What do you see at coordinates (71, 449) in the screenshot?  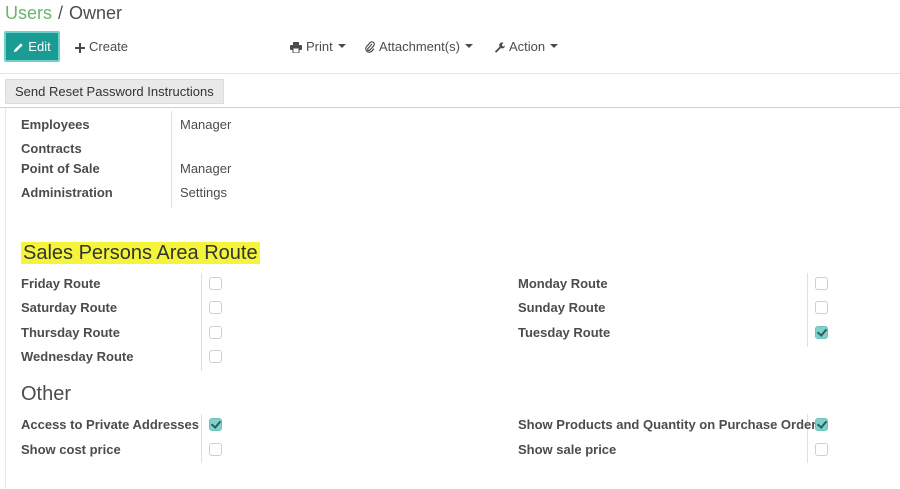 I see `field-label-show-cost-price: Show cost price` at bounding box center [71, 449].